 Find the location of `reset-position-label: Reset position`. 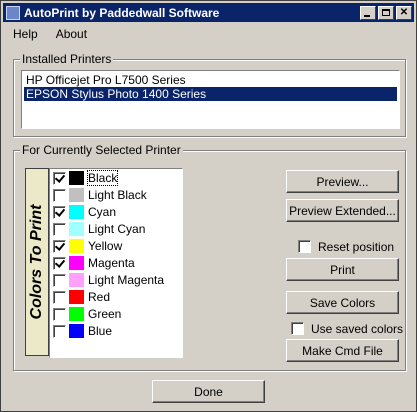

reset-position-label: Reset position is located at coordinates (356, 247).